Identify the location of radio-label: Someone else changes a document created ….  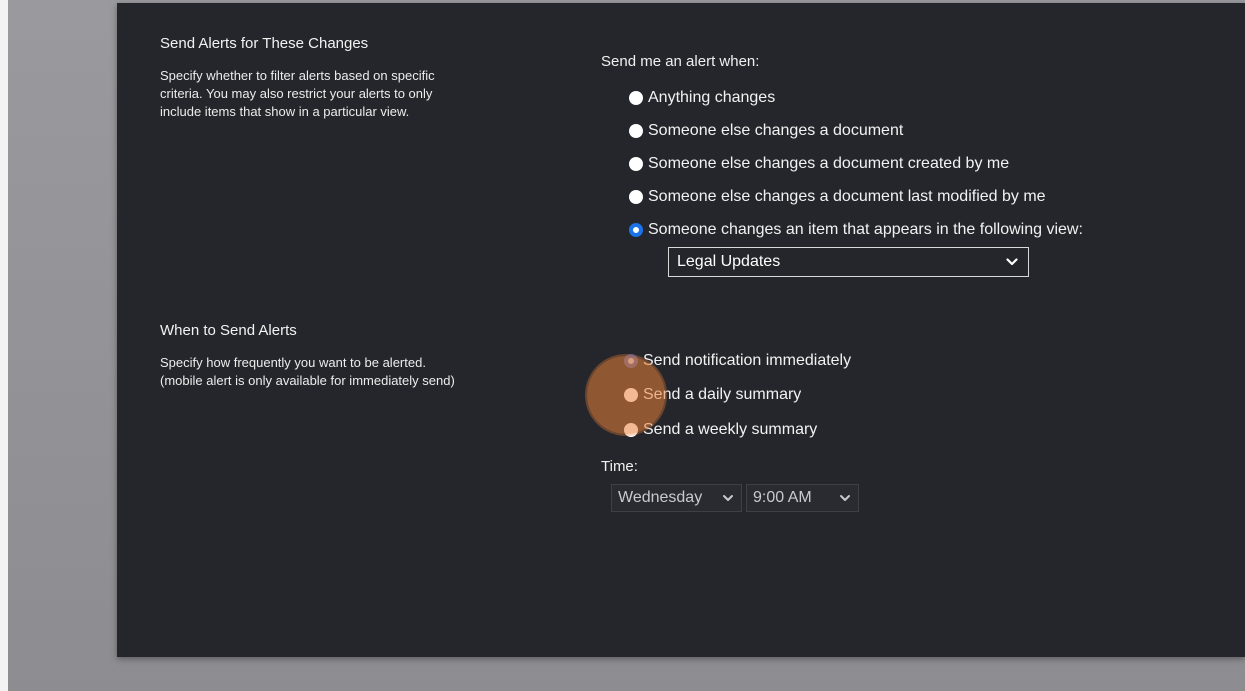
(829, 163).